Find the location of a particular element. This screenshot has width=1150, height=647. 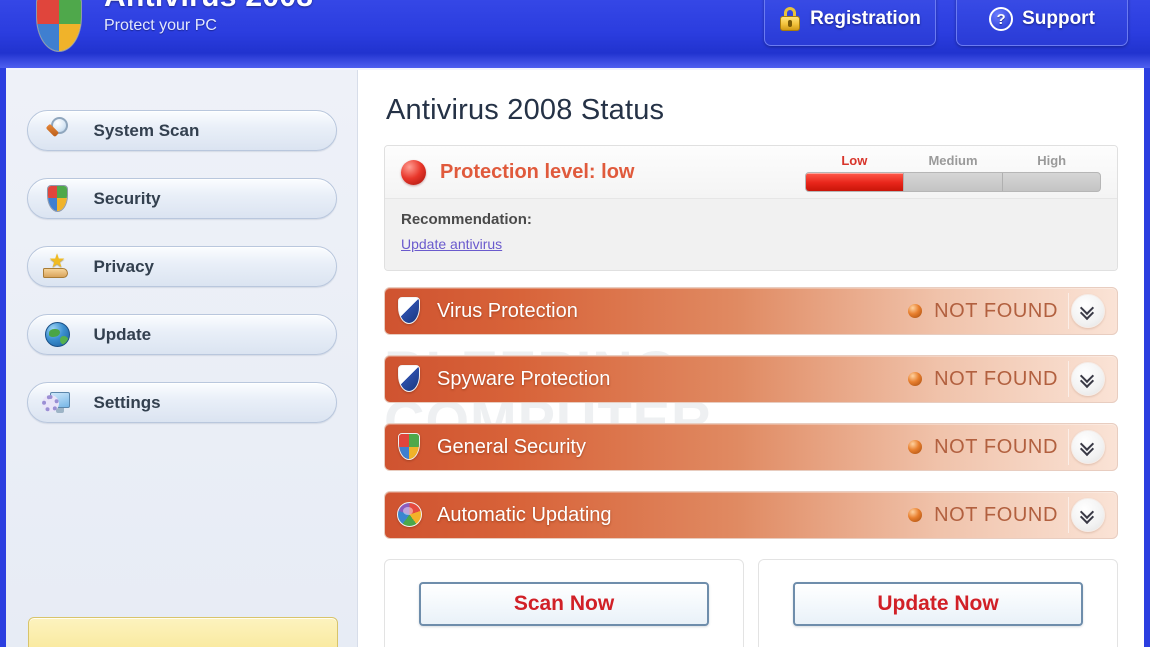

meter-segment-medium is located at coordinates (953, 181).